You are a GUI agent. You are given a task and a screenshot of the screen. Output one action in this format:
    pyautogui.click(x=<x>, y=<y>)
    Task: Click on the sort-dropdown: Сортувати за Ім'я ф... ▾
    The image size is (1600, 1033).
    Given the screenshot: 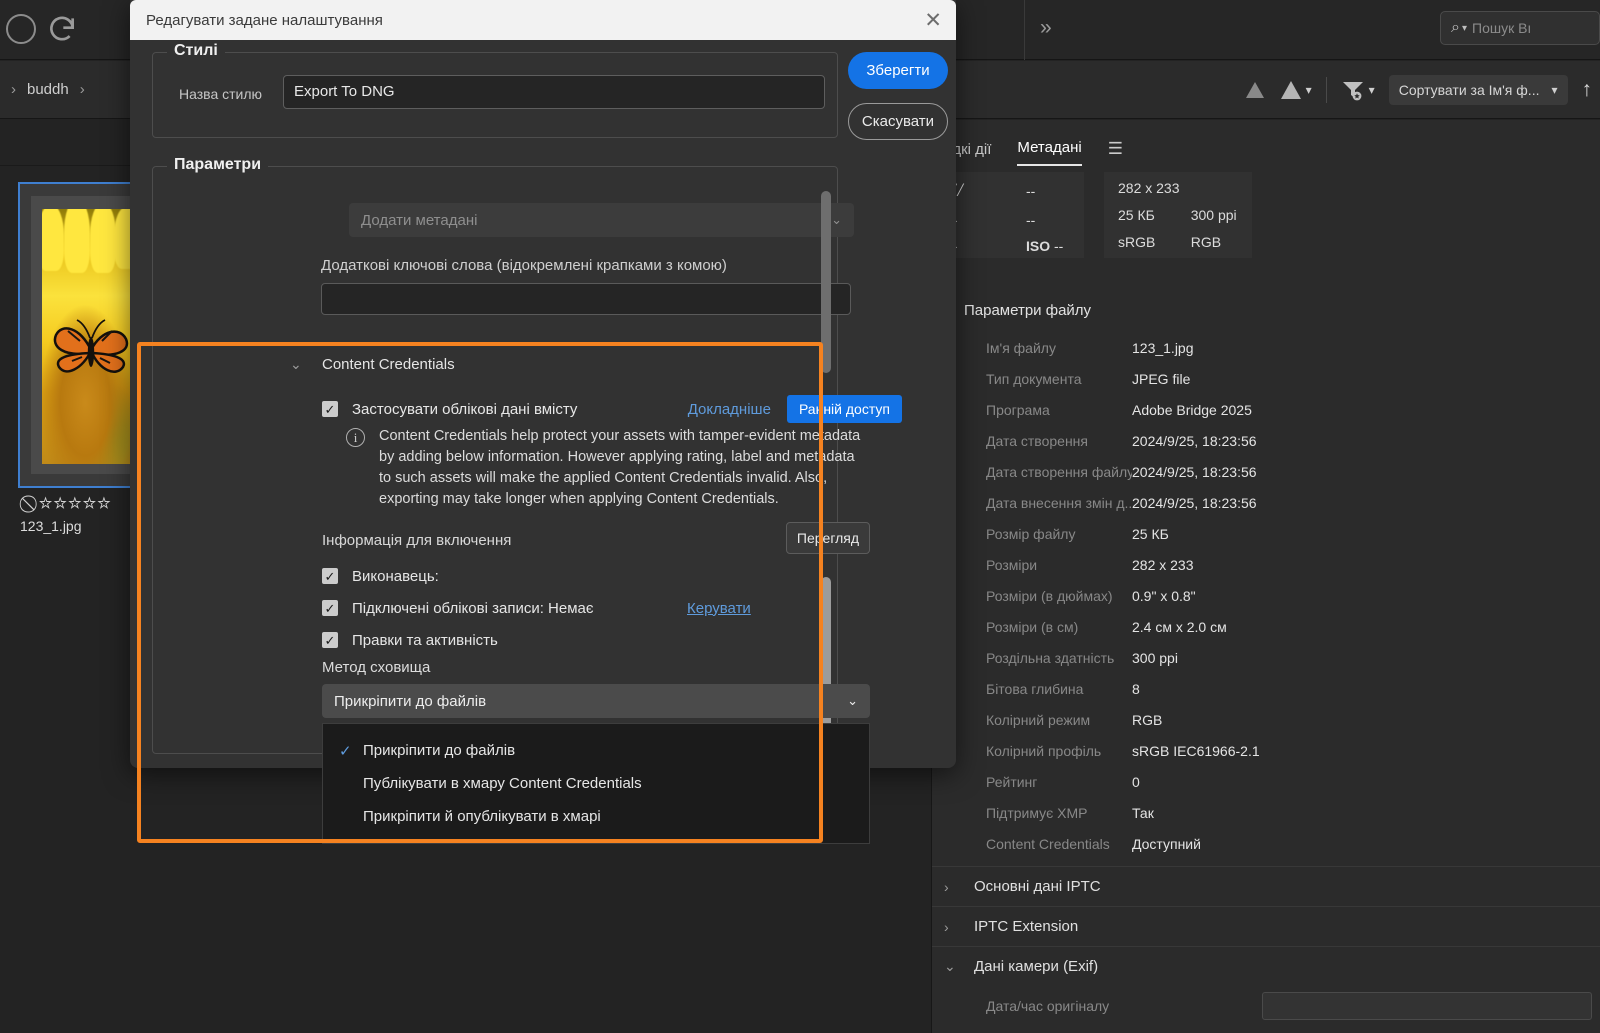 What is the action you would take?
    pyautogui.click(x=1478, y=90)
    